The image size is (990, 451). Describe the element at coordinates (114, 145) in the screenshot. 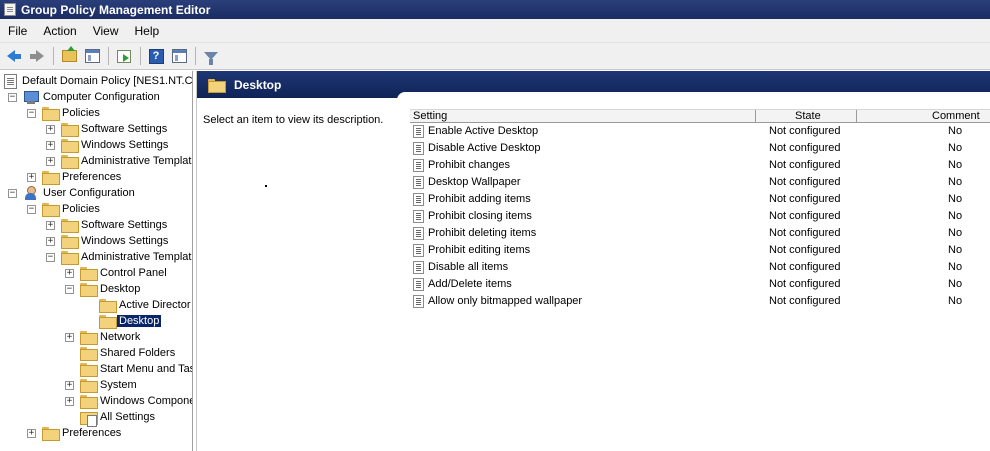

I see `tree-node-cc-windows-settings: Windows Settings` at that location.